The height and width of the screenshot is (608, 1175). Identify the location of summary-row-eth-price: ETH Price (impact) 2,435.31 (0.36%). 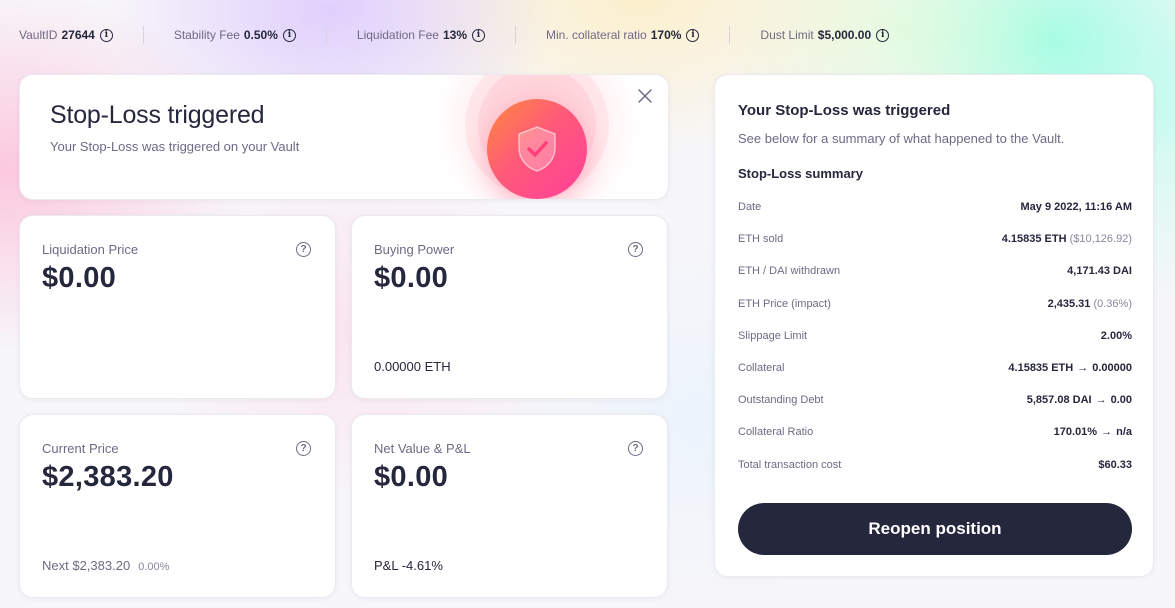
(935, 304).